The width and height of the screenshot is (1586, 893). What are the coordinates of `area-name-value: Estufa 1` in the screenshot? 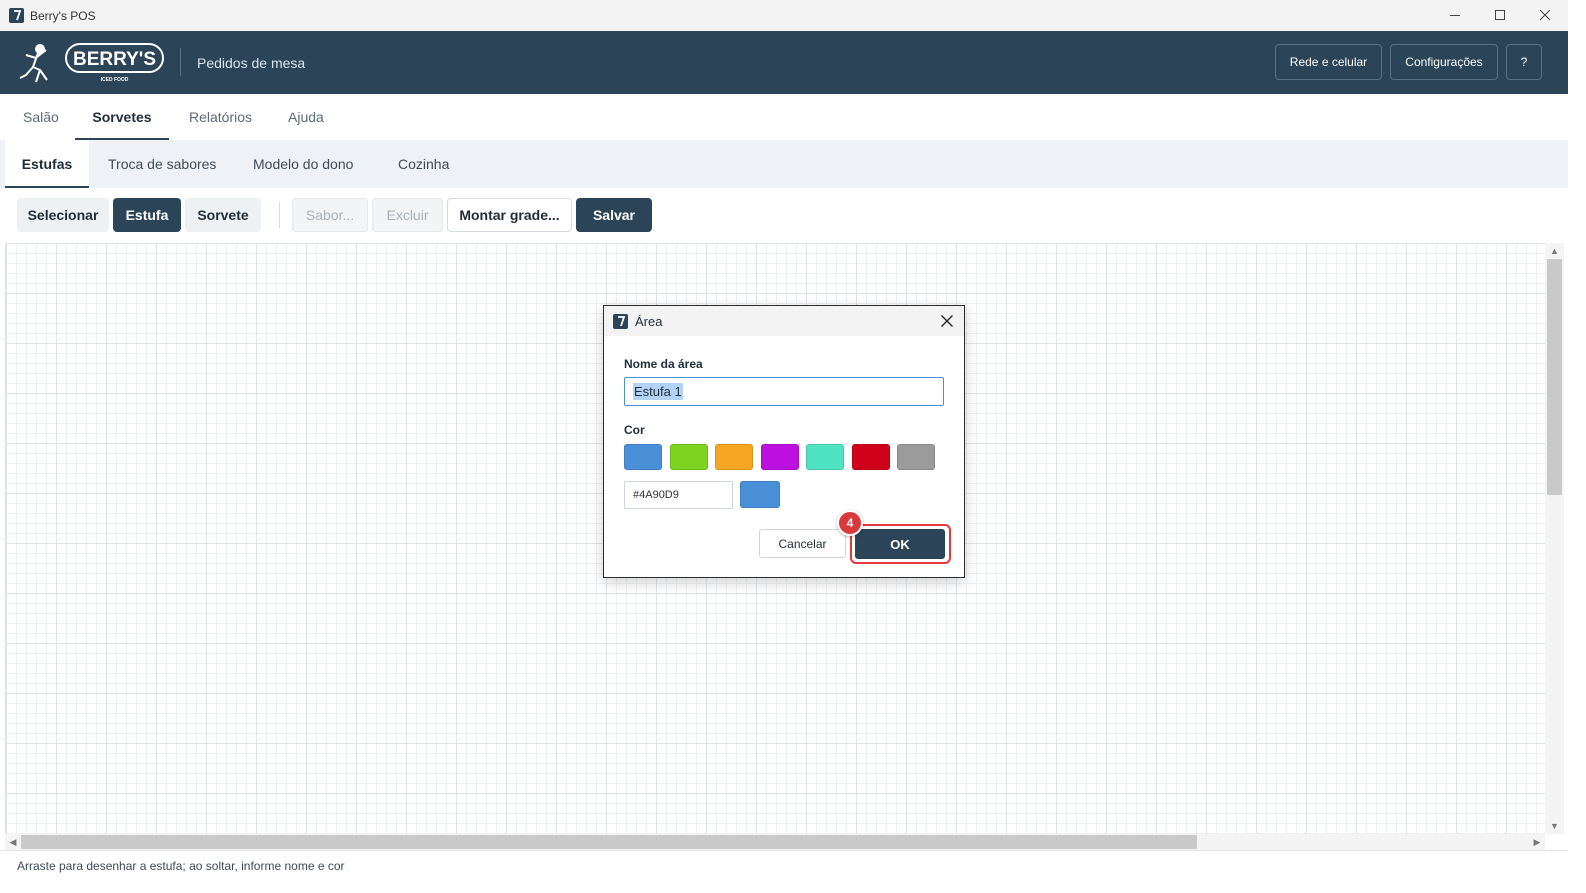 It's located at (658, 391).